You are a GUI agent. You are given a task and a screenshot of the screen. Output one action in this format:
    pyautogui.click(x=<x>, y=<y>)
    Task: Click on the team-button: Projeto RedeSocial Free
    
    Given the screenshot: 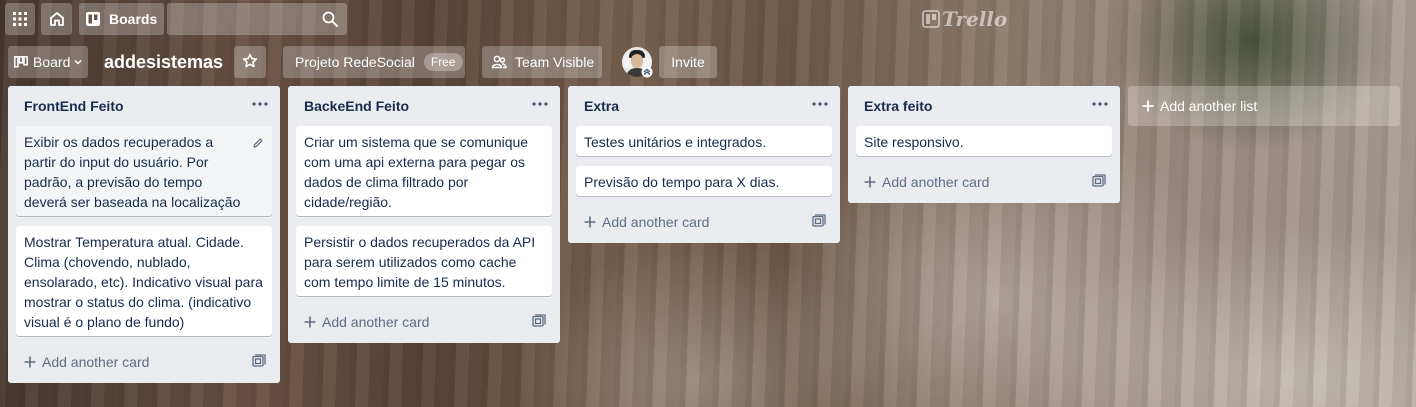 What is the action you would take?
    pyautogui.click(x=374, y=62)
    